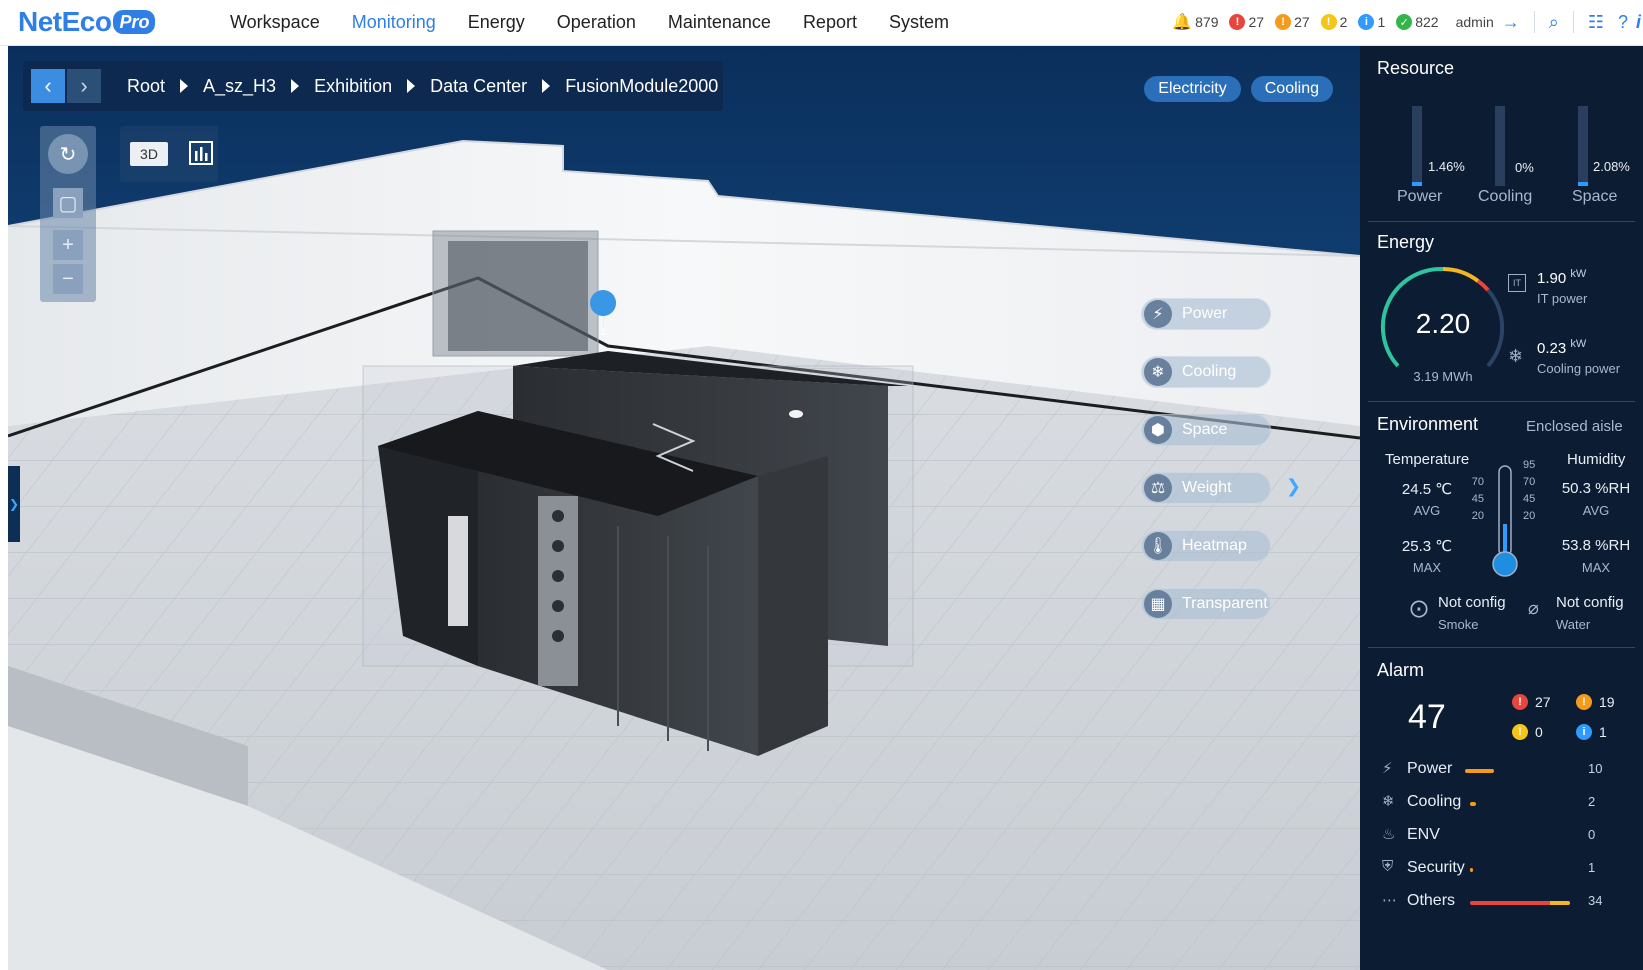 The height and width of the screenshot is (970, 1643). What do you see at coordinates (1443, 376) in the screenshot?
I see `energy-total: 3.19 MWh` at bounding box center [1443, 376].